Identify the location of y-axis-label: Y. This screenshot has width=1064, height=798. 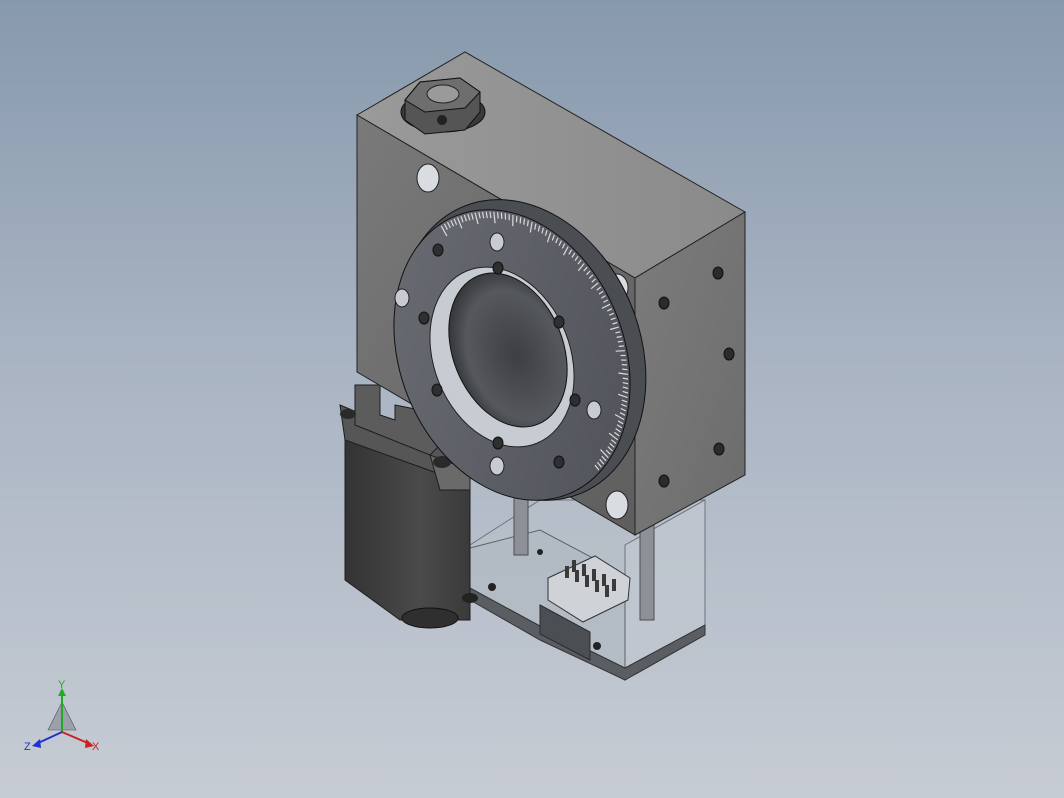
(62, 685).